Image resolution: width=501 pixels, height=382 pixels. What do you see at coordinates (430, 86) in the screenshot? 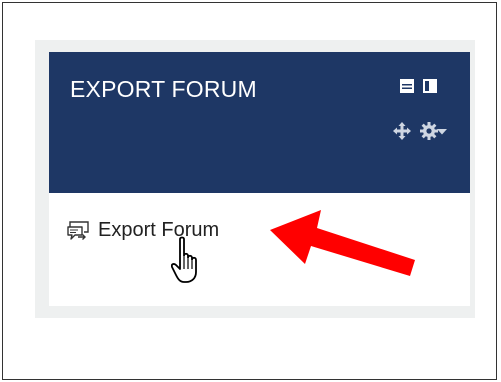
I see `sidebar-icon` at bounding box center [430, 86].